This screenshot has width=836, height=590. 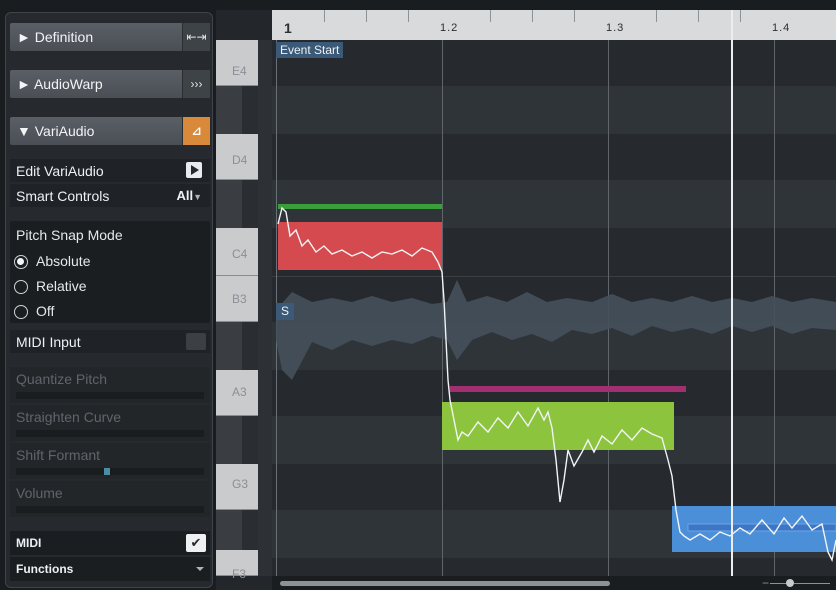 What do you see at coordinates (48, 342) in the screenshot?
I see `midi-input-label: MIDI Input` at bounding box center [48, 342].